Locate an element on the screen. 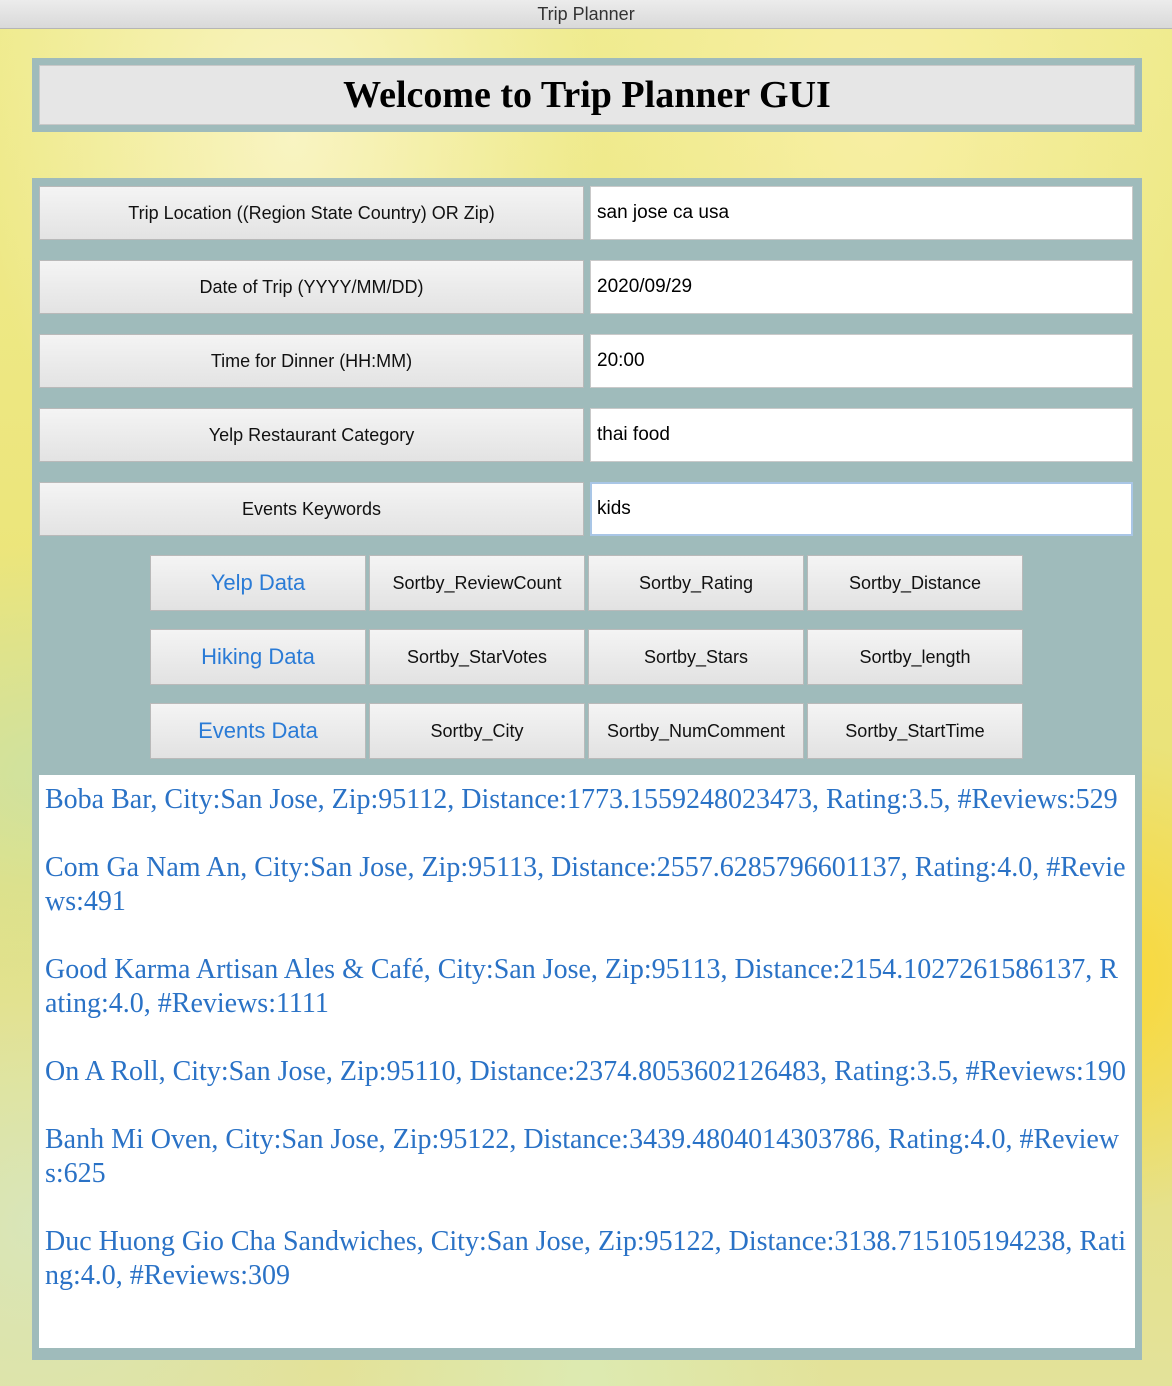 This screenshot has width=1172, height=1386. sortby-starvotes-button: Sortby_StarVotes is located at coordinates (477, 657).